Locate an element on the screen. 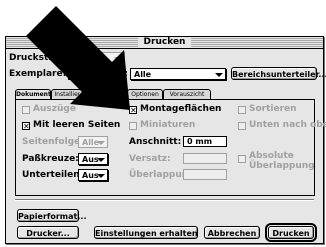 The image size is (326, 247). sortieren-label: Sortieren is located at coordinates (273, 109).